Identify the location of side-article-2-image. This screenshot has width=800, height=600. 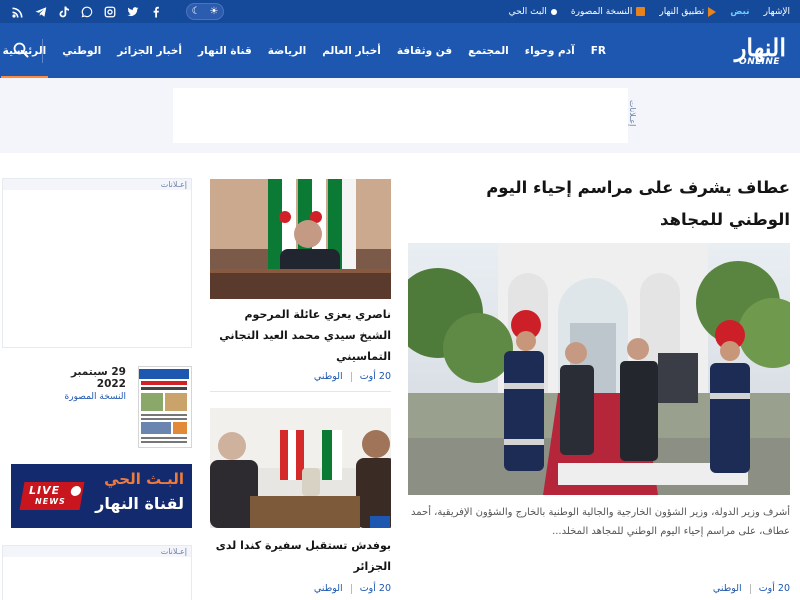
(300, 468).